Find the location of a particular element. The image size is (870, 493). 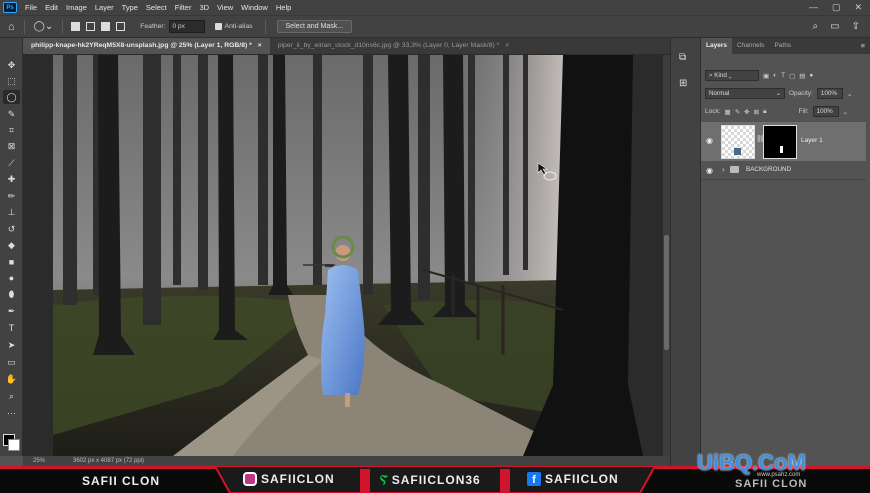

banner-name-left: SAFII CLON is located at coordinates (121, 481).